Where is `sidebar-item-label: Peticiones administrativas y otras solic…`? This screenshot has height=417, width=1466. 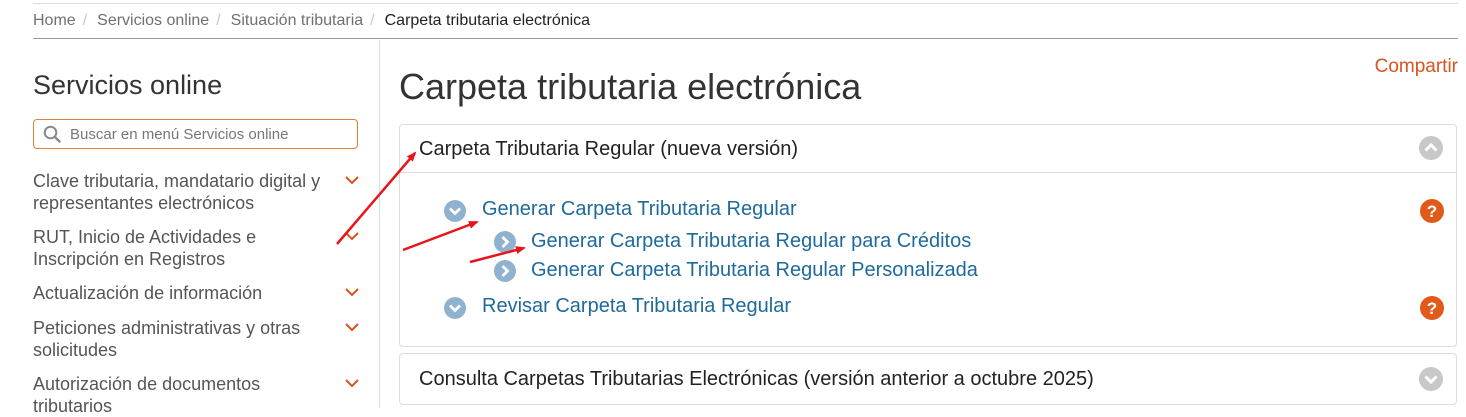 sidebar-item-label: Peticiones administrativas y otras solic… is located at coordinates (167, 339).